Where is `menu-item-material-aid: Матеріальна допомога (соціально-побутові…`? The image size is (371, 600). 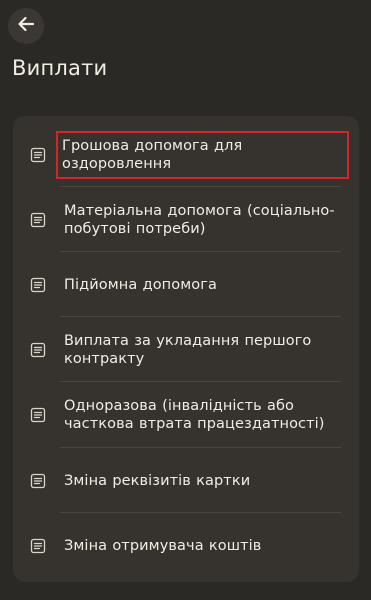
menu-item-material-aid: Матеріальна допомога (соціально-побутові… is located at coordinates (186, 219).